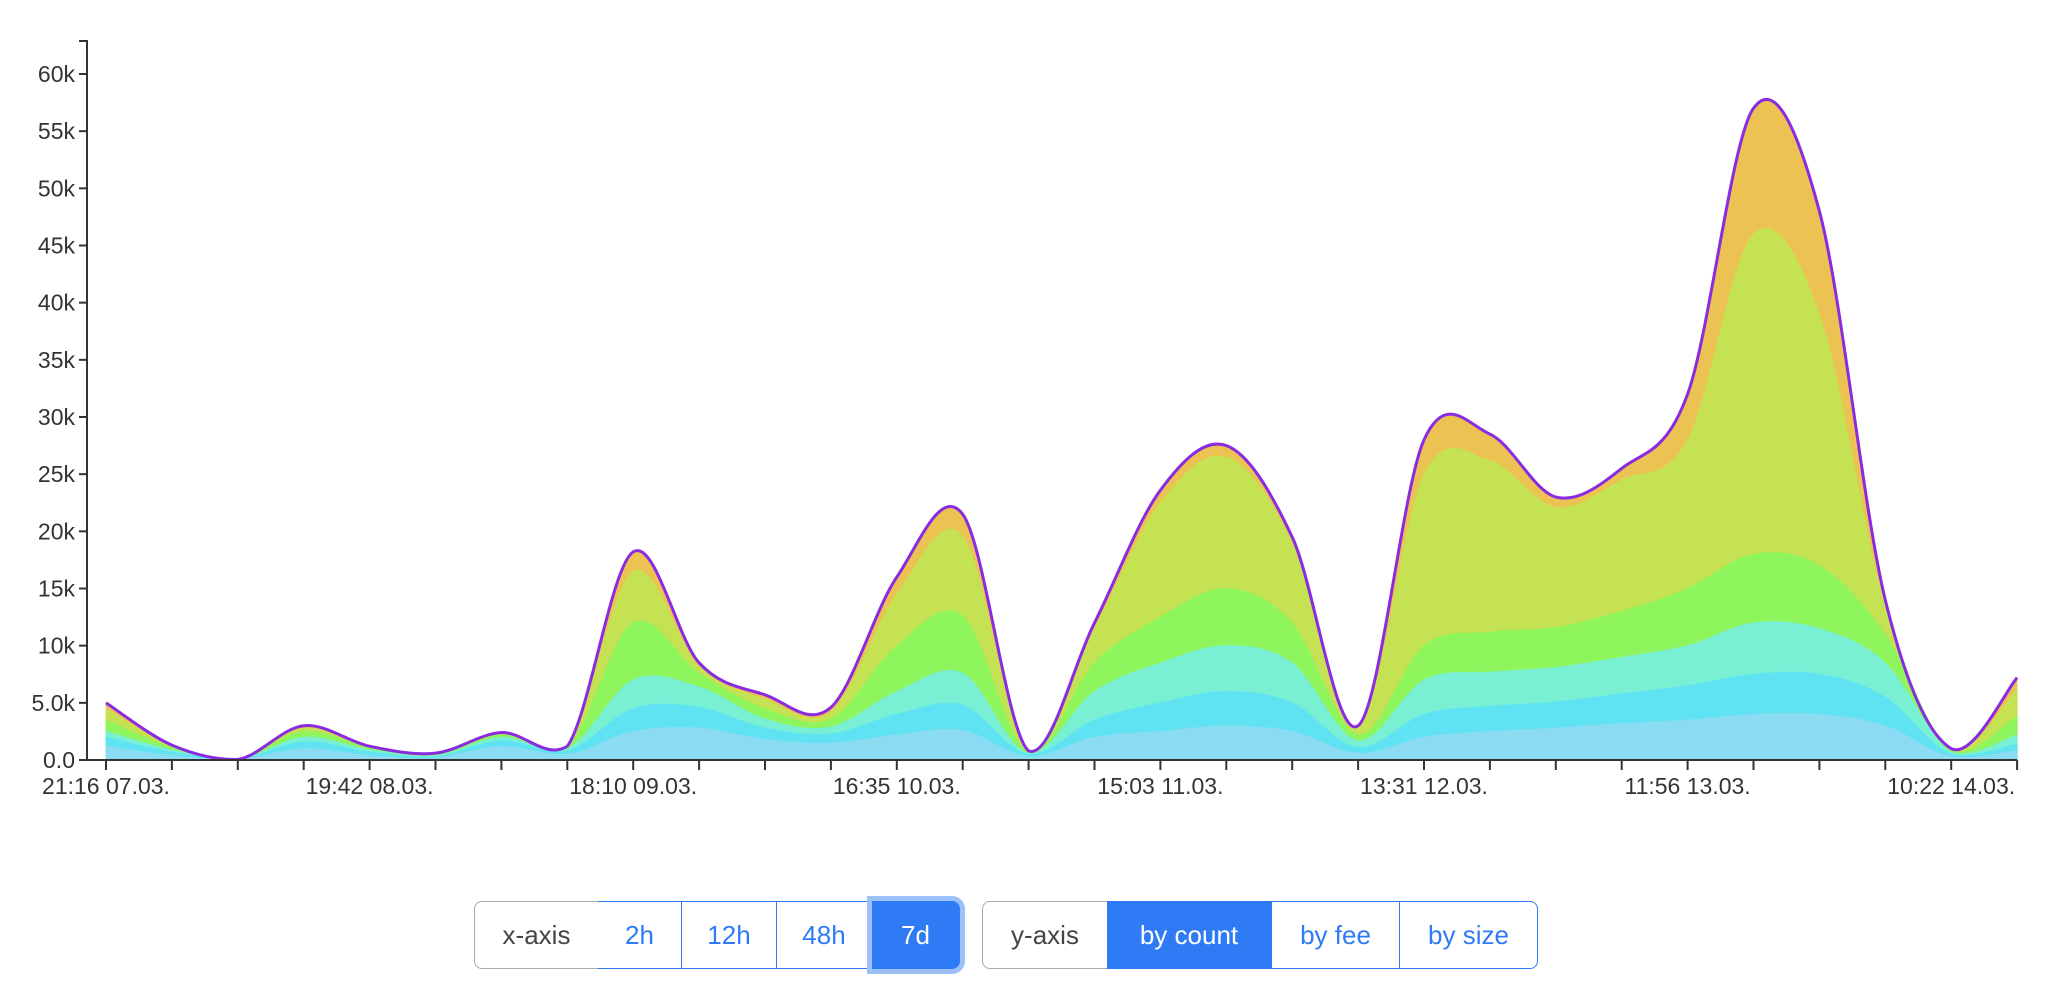  What do you see at coordinates (57, 246) in the screenshot?
I see `y-tick-label: 45k` at bounding box center [57, 246].